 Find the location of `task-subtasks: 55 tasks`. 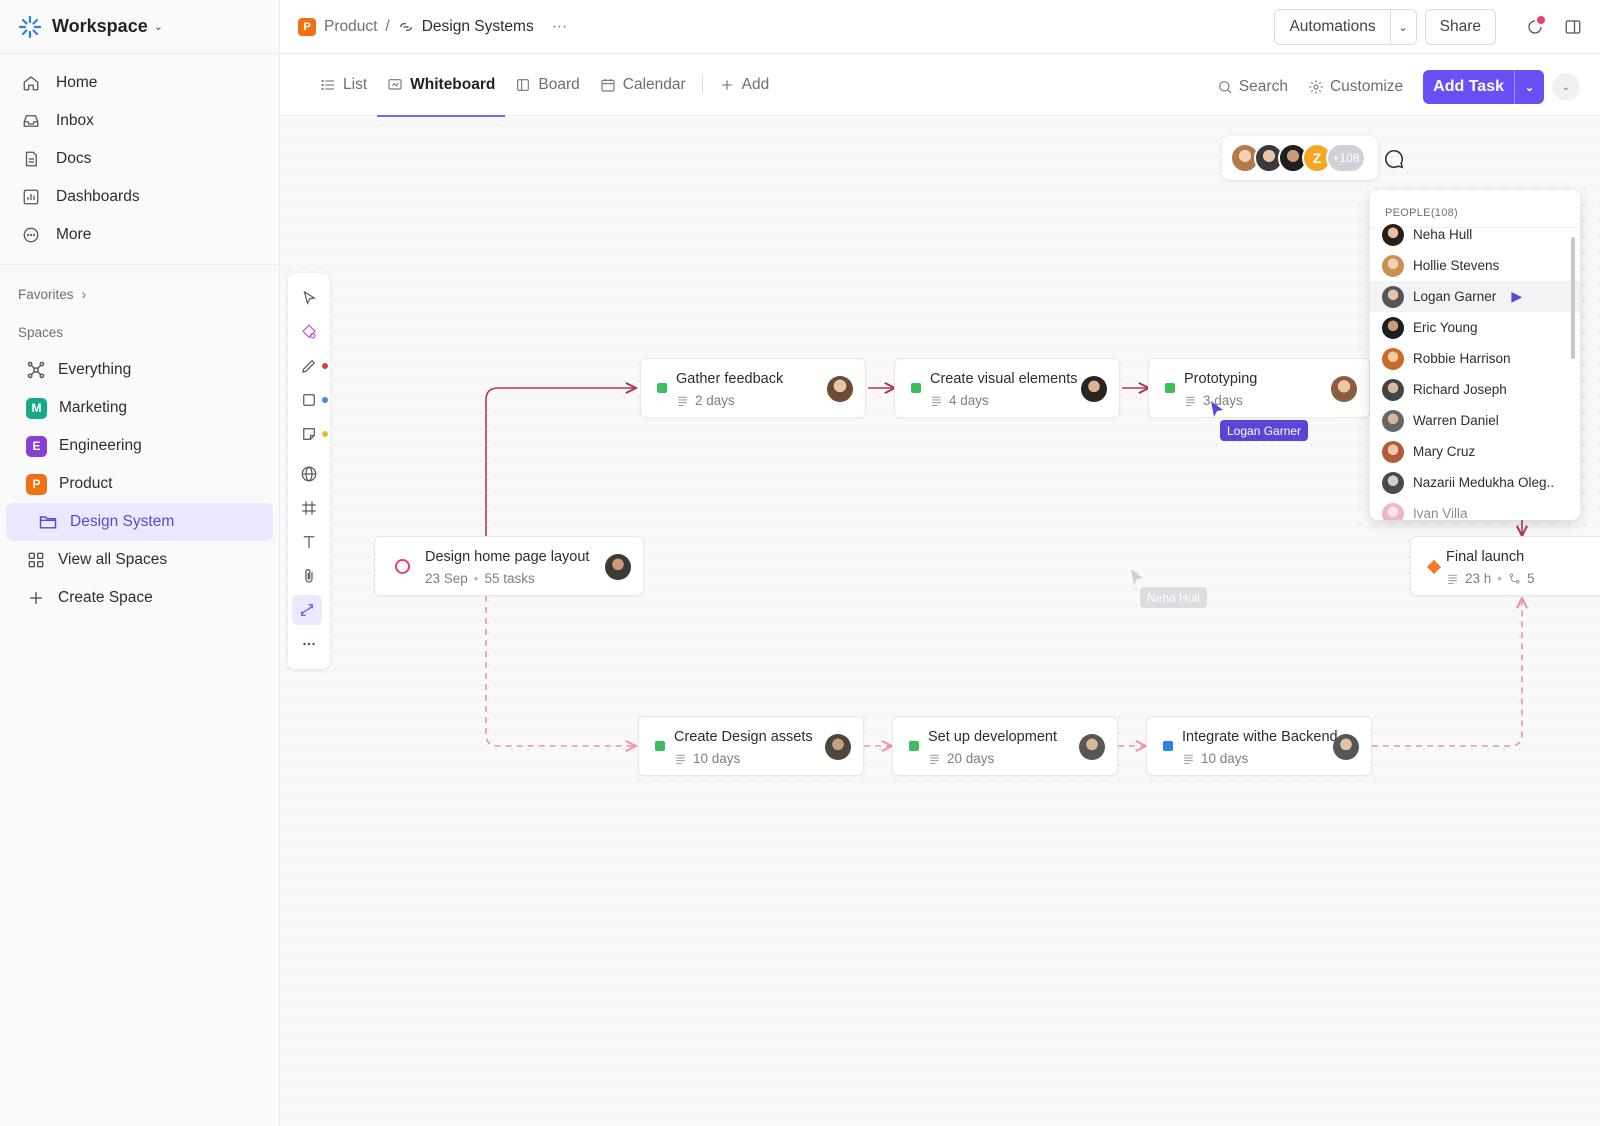

task-subtasks: 55 tasks is located at coordinates (509, 578).